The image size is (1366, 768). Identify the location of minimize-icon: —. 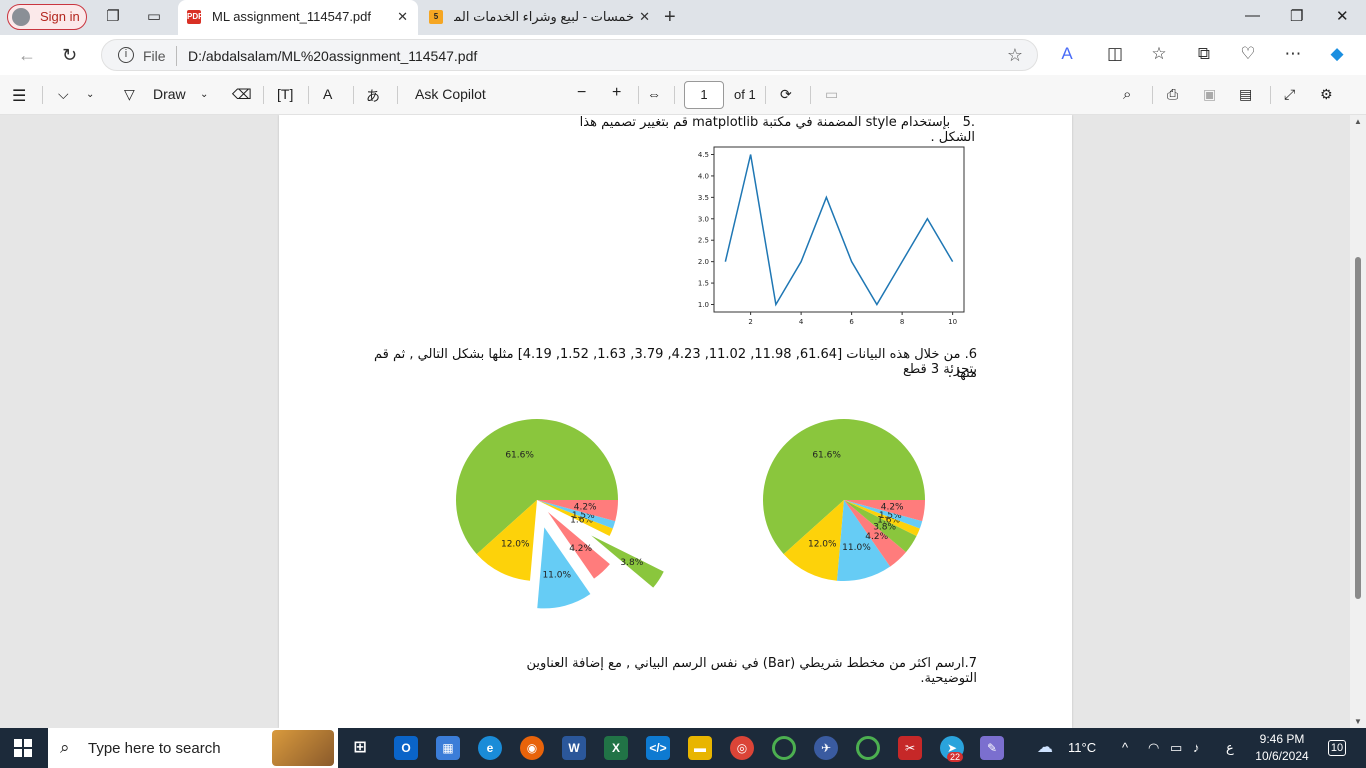
(1252, 15).